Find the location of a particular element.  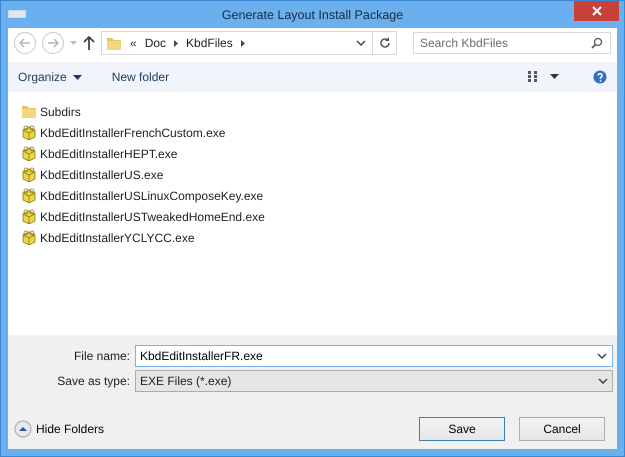

file-item: KbdEditInstallerYCLYCC.exe is located at coordinates (312, 237).